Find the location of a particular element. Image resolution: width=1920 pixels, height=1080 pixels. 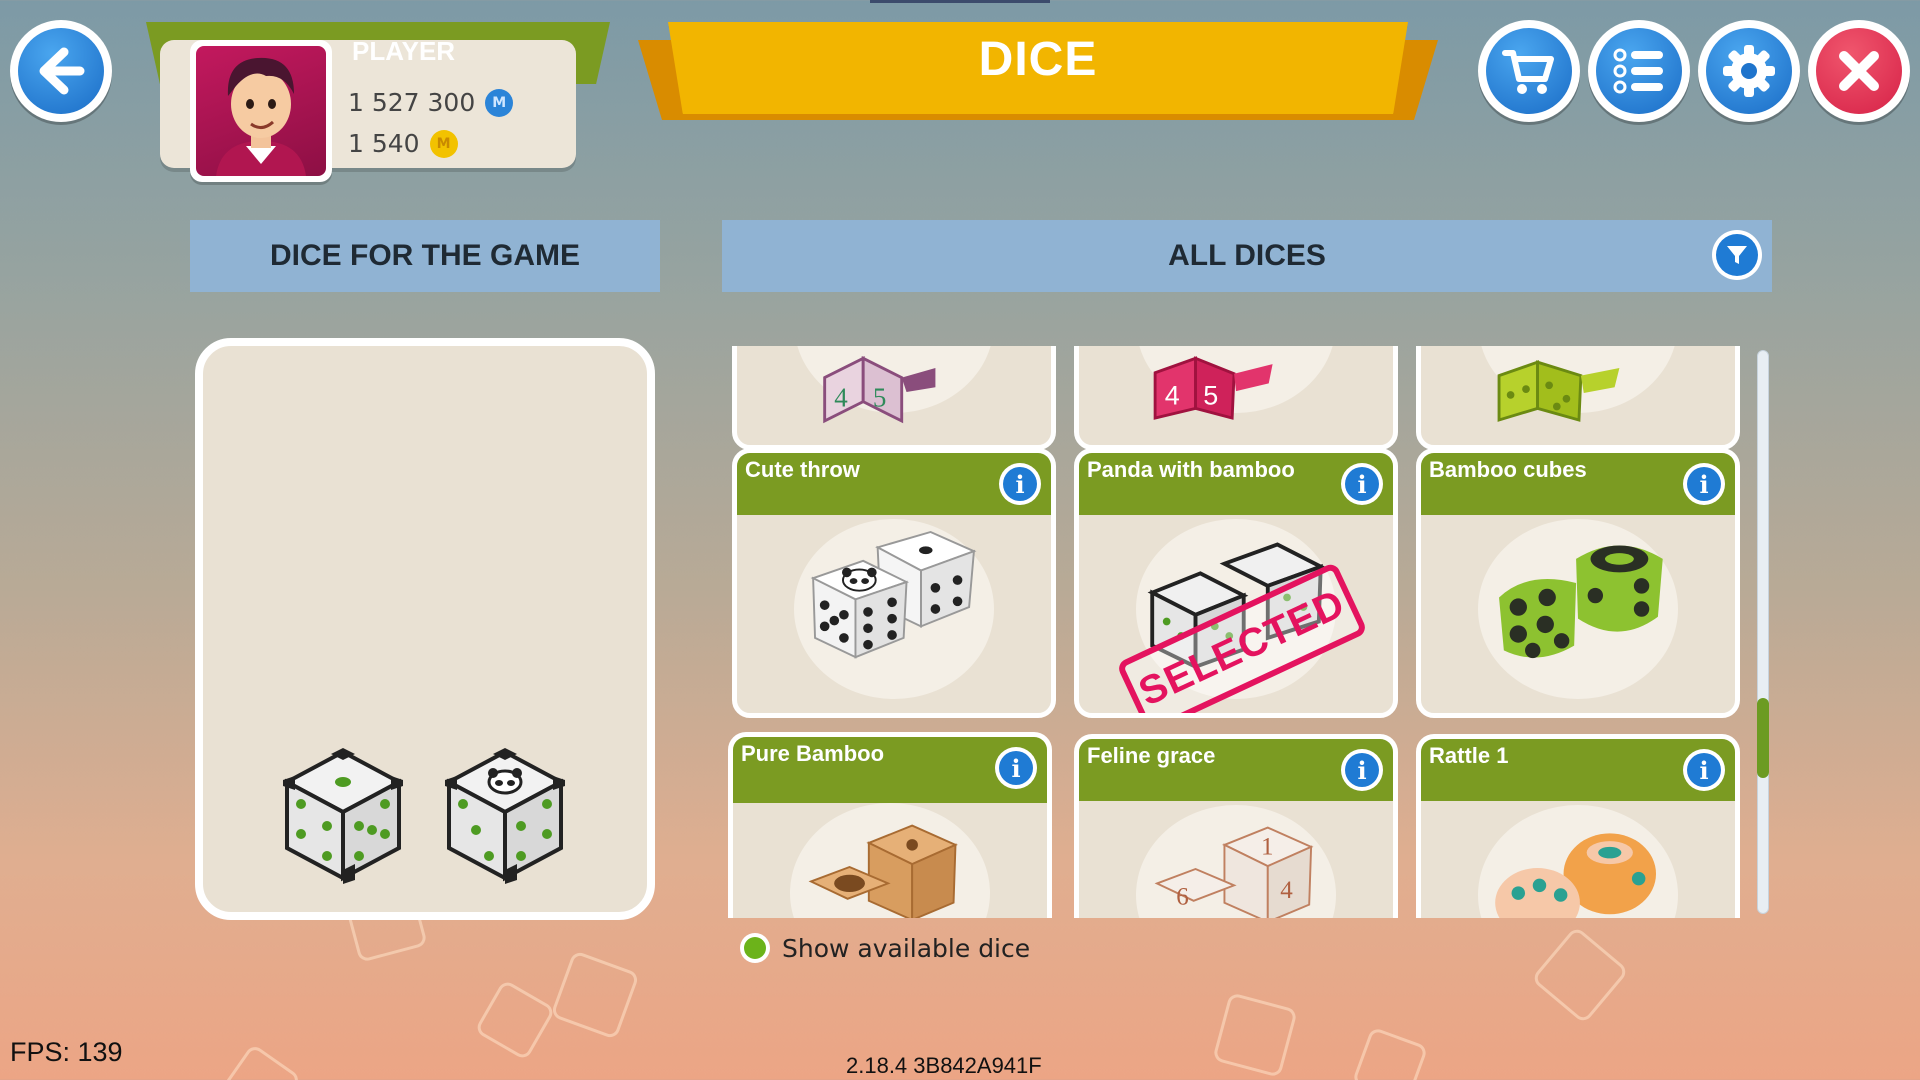

coins-value: 1 540 is located at coordinates (384, 143).